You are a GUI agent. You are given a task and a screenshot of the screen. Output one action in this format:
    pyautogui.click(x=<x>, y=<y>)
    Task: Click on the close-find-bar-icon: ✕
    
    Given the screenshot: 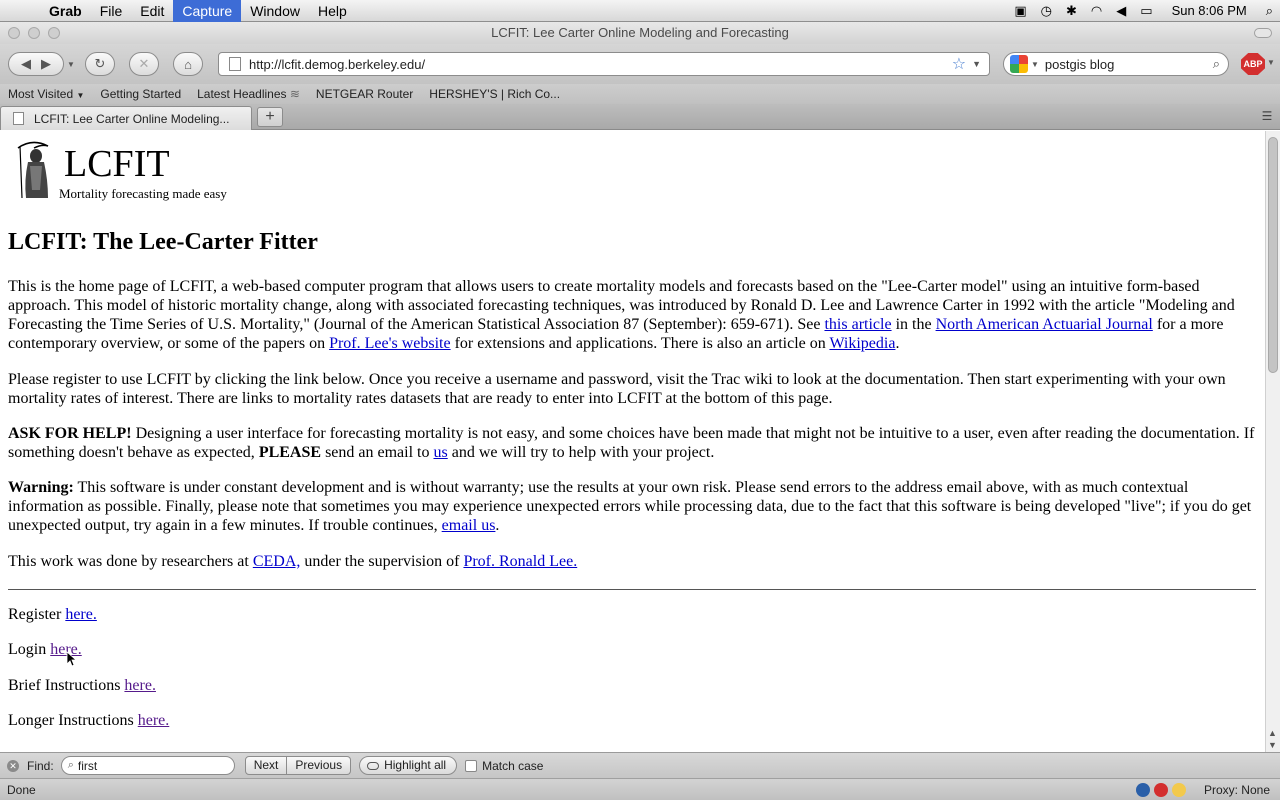 What is the action you would take?
    pyautogui.click(x=13, y=765)
    